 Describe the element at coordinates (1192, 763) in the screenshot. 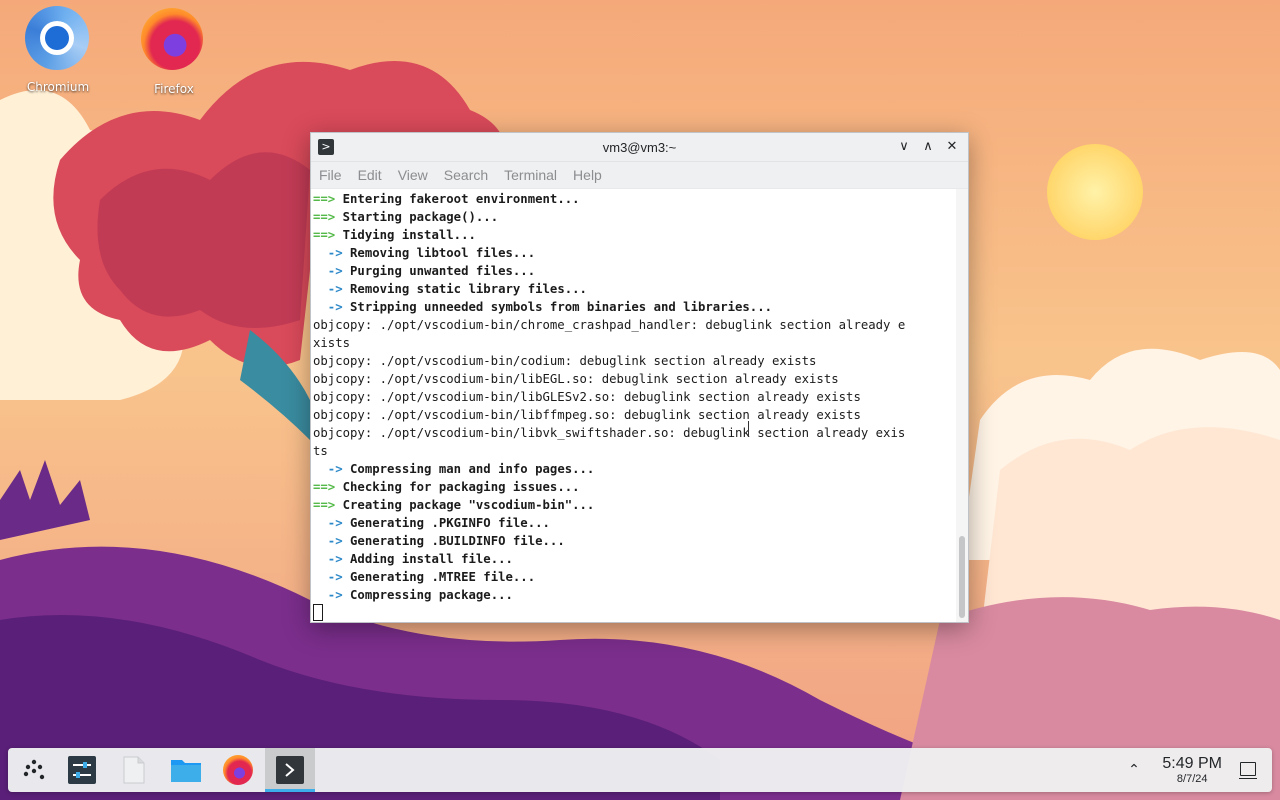

I see `clock-time: 5:49 PM` at that location.